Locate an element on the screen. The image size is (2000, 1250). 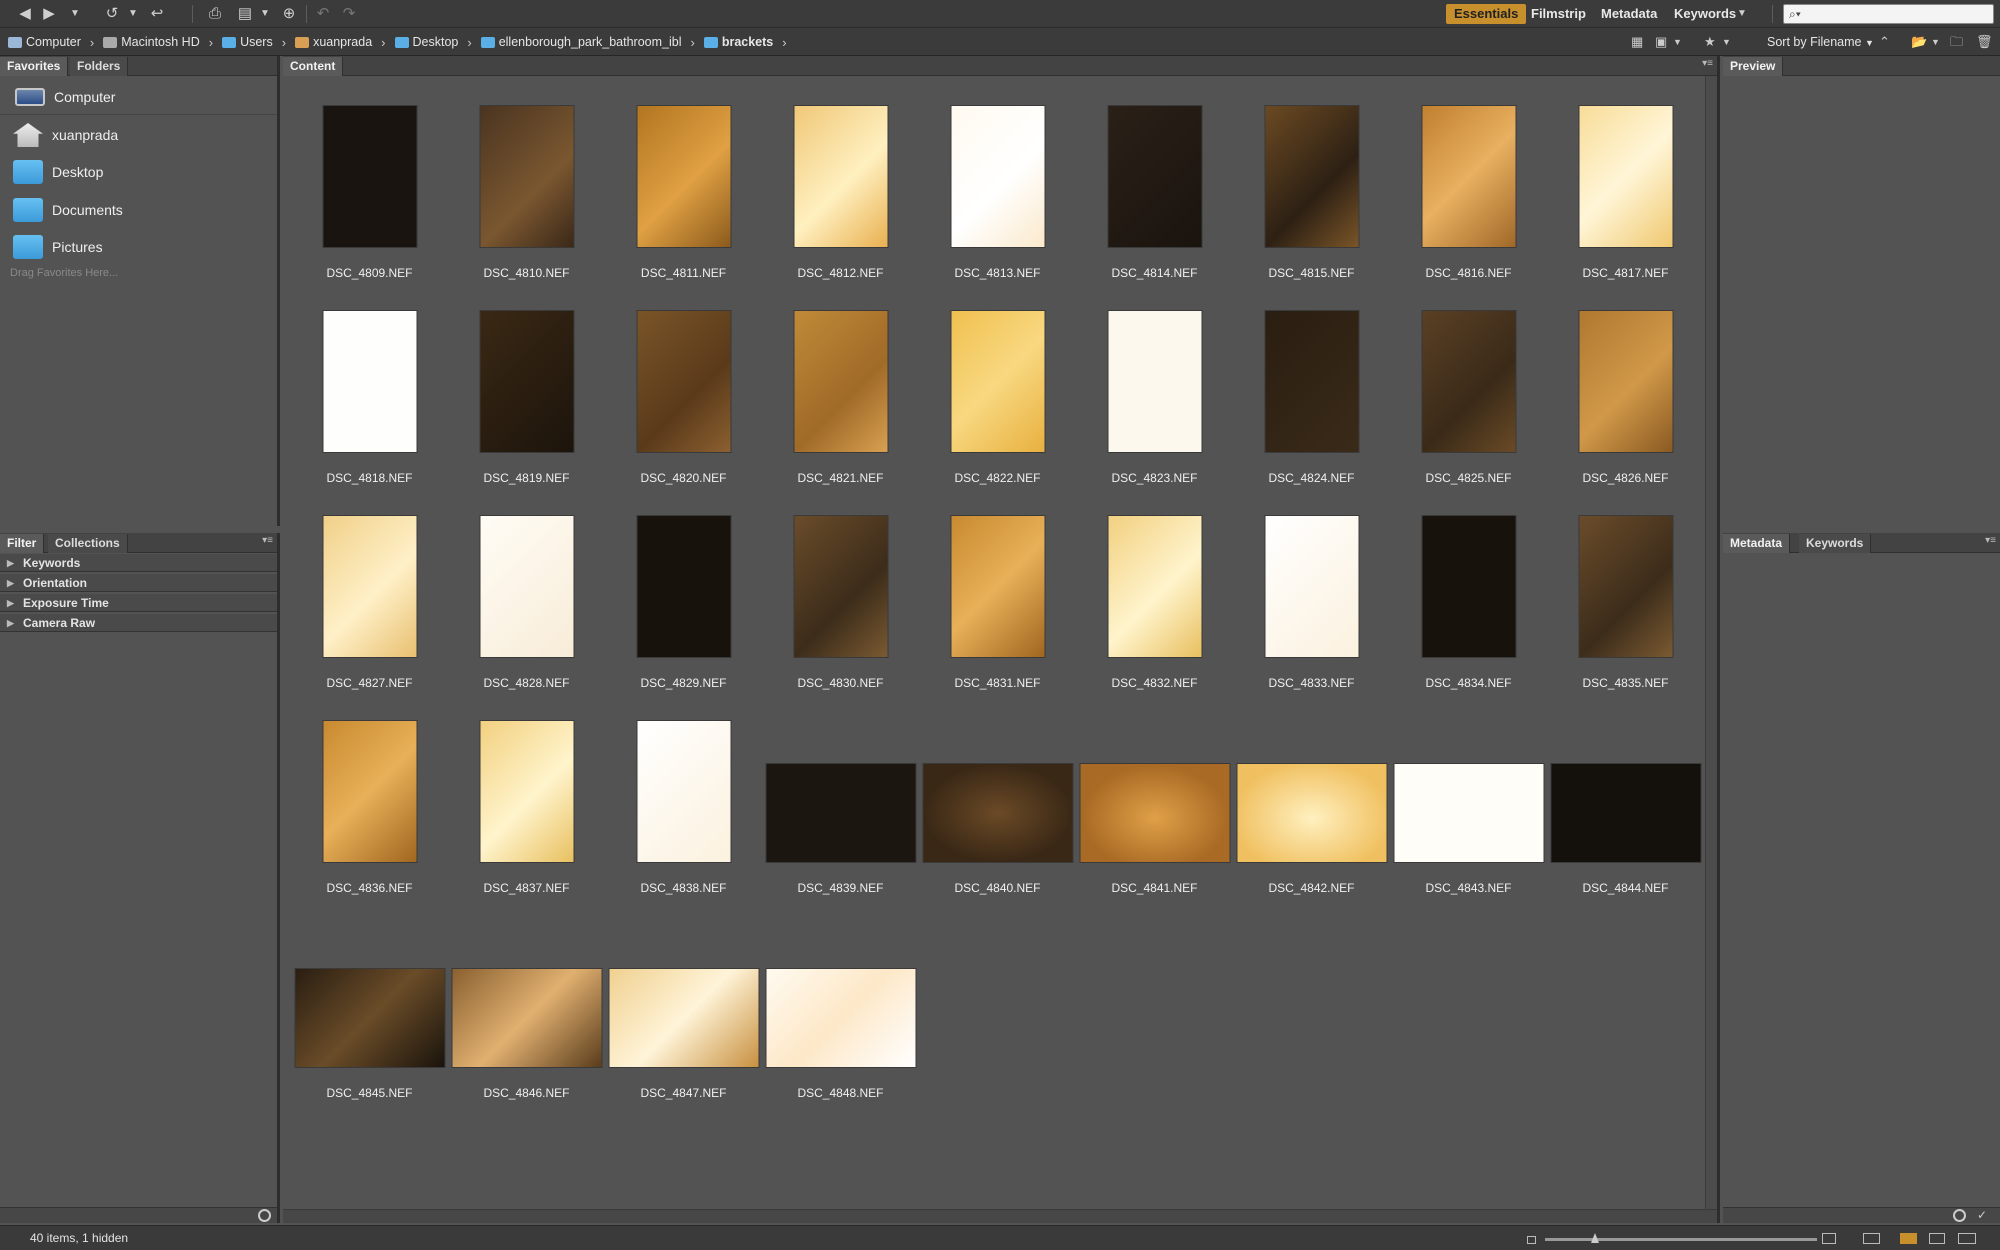
thumbnail-item: DSC_4833.NEF is located at coordinates (1311, 592).